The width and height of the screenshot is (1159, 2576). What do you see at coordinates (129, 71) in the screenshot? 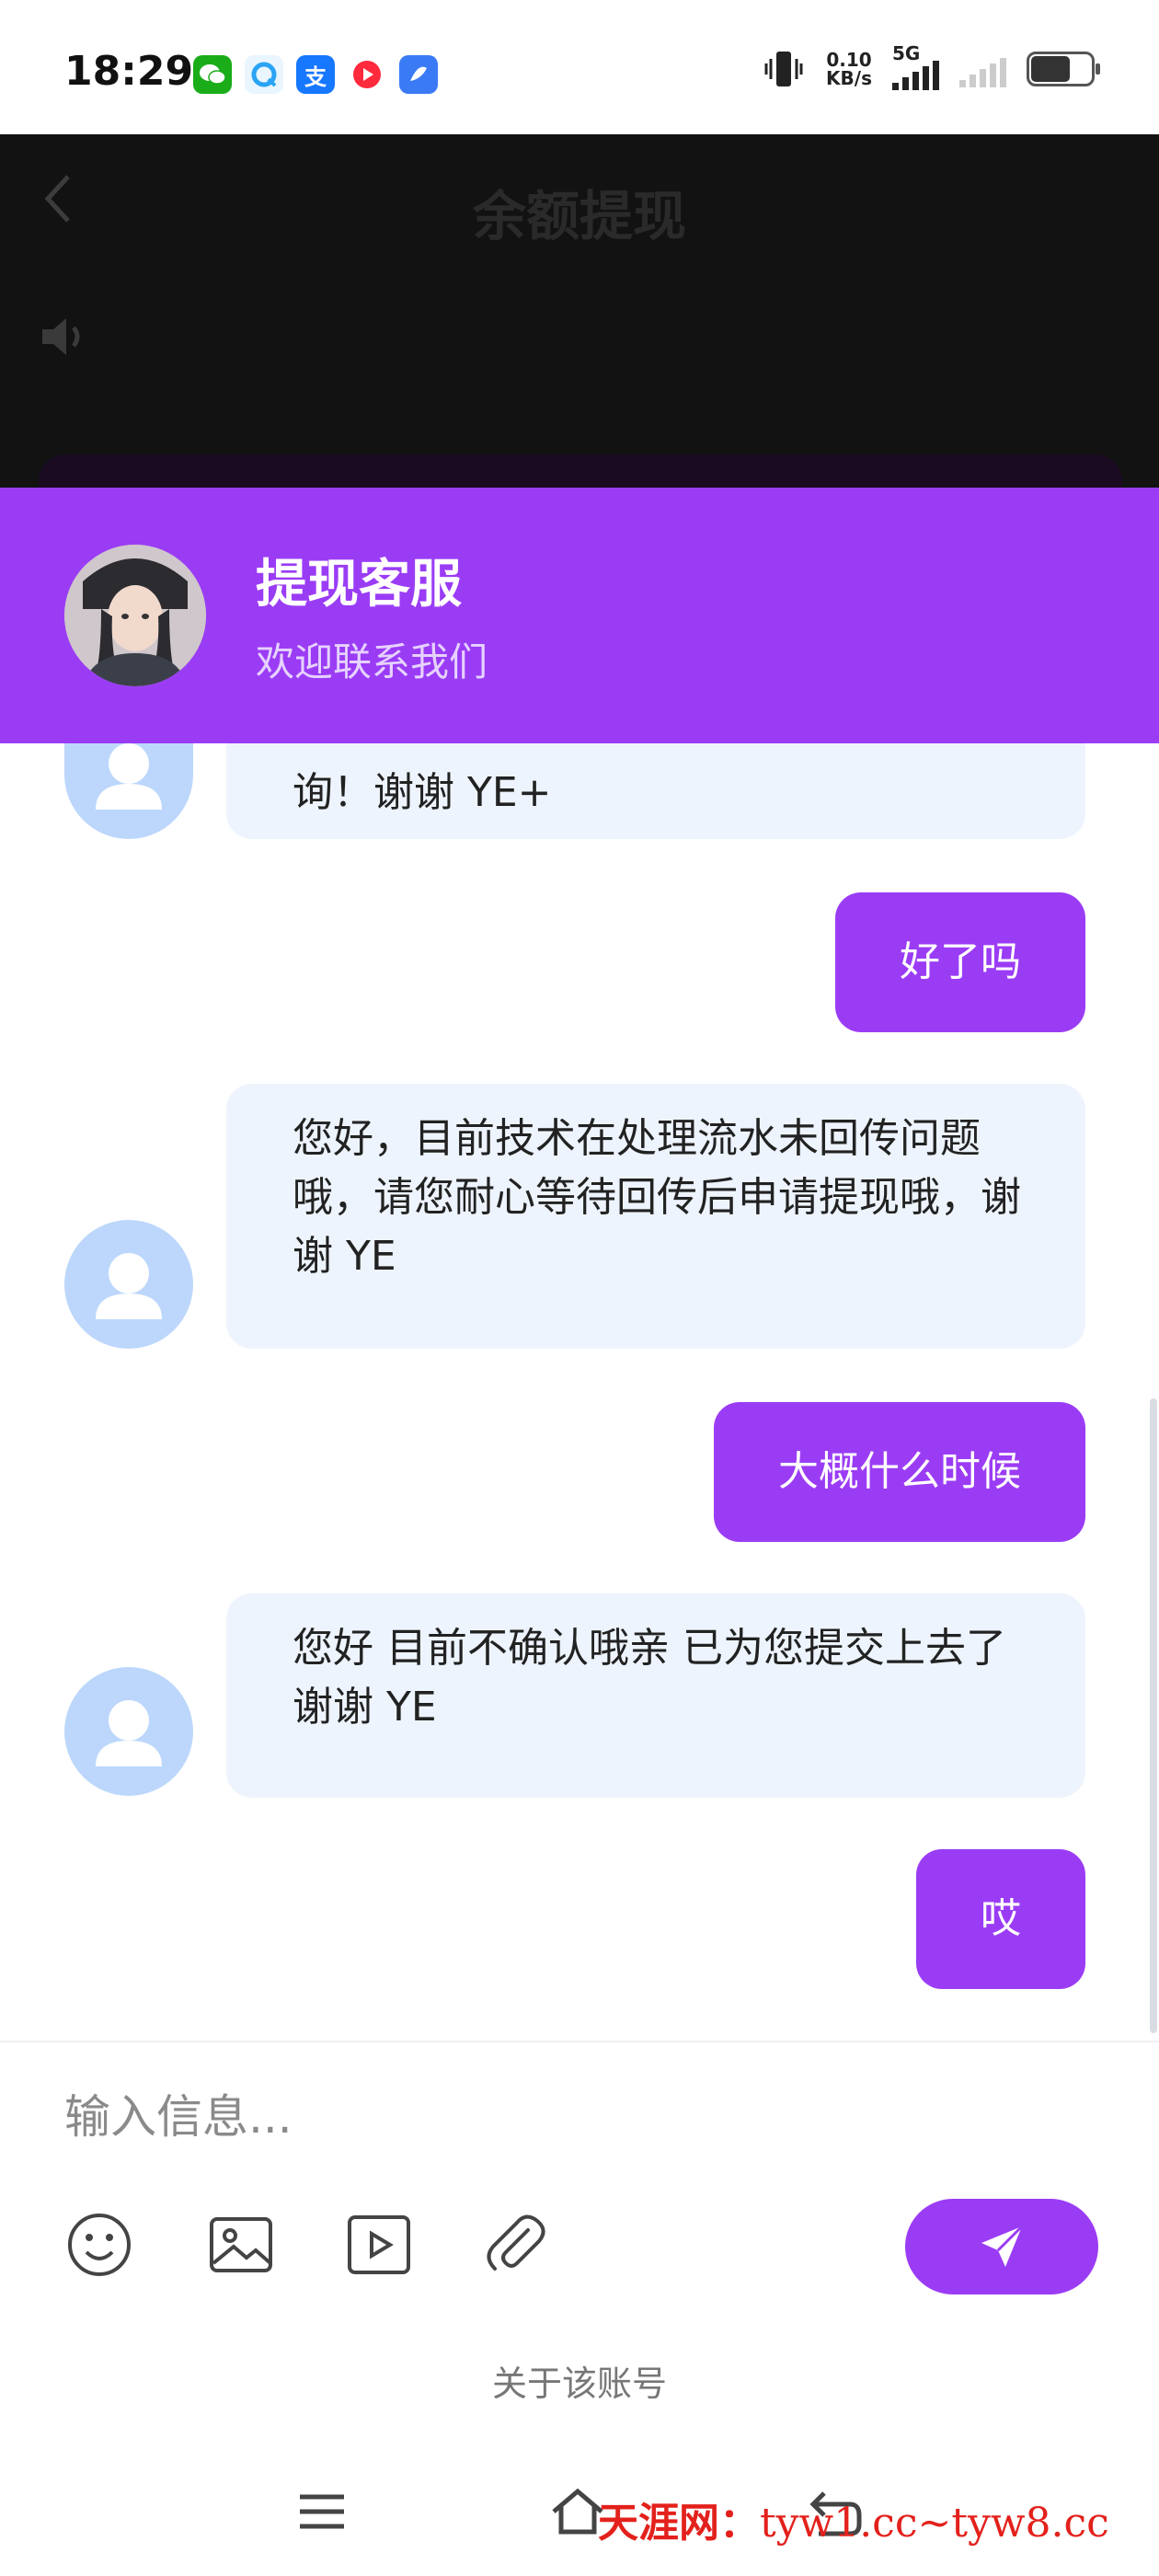
I see `status-time: 18:29` at bounding box center [129, 71].